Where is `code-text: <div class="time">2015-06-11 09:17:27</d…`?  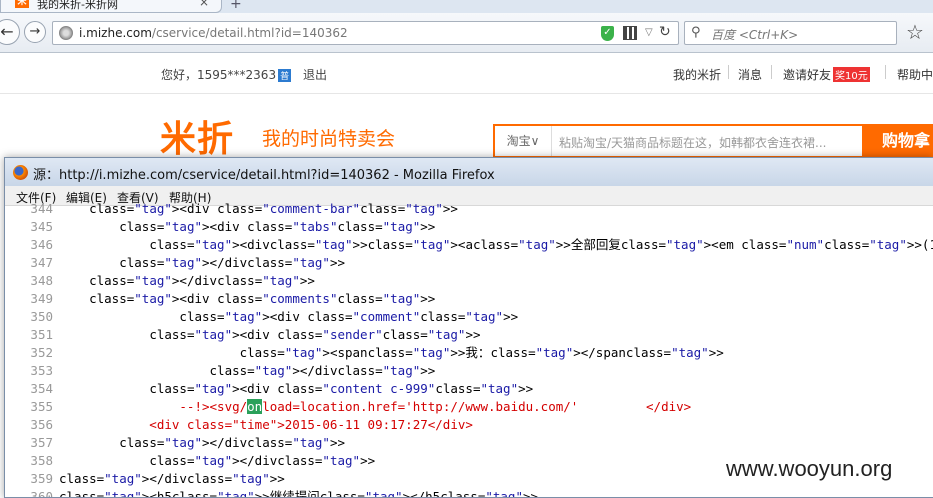 code-text: <div class="time">2015-06-11 09:17:27</d… is located at coordinates (266, 424).